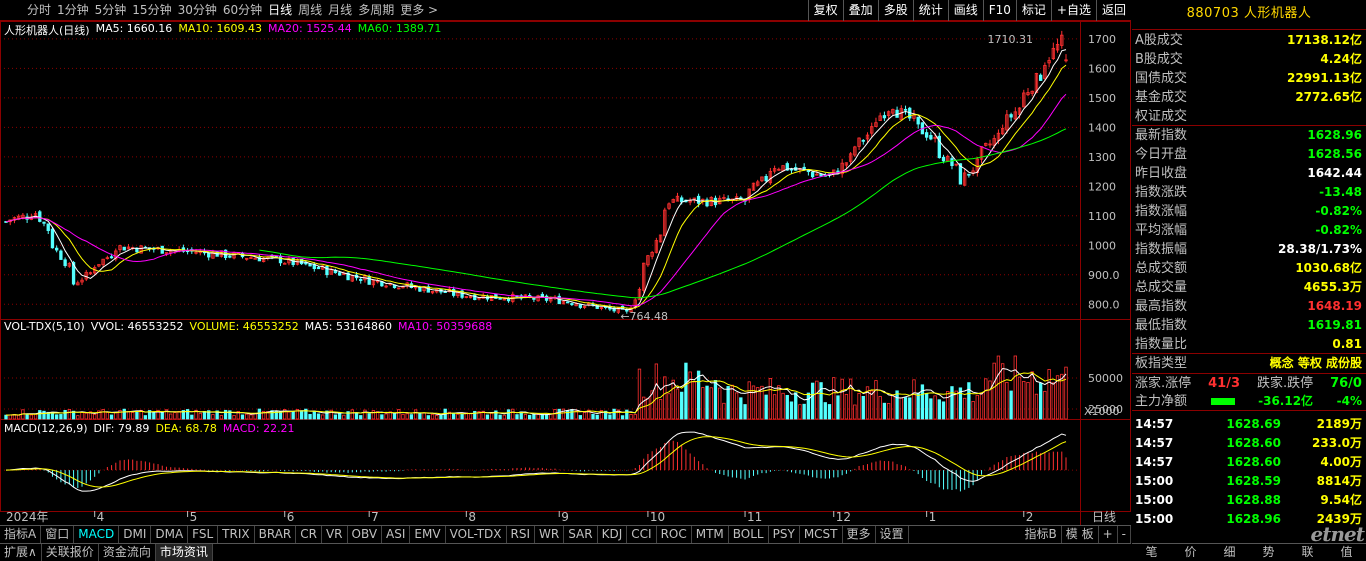 The height and width of the screenshot is (561, 1366). I want to click on period-tab-7: 周线, so click(310, 10).